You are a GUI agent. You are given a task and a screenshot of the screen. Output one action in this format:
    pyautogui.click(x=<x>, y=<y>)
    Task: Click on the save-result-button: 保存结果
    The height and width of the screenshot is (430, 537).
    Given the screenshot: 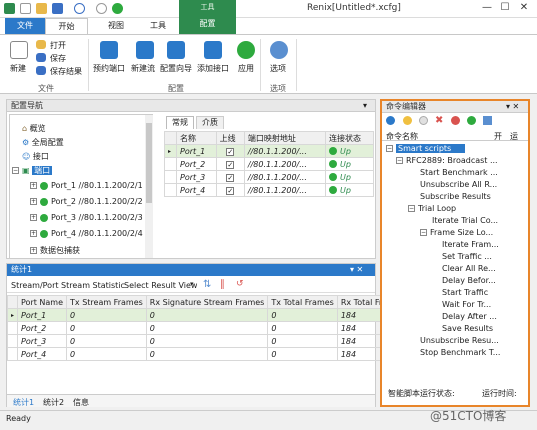 What is the action you would take?
    pyautogui.click(x=66, y=71)
    